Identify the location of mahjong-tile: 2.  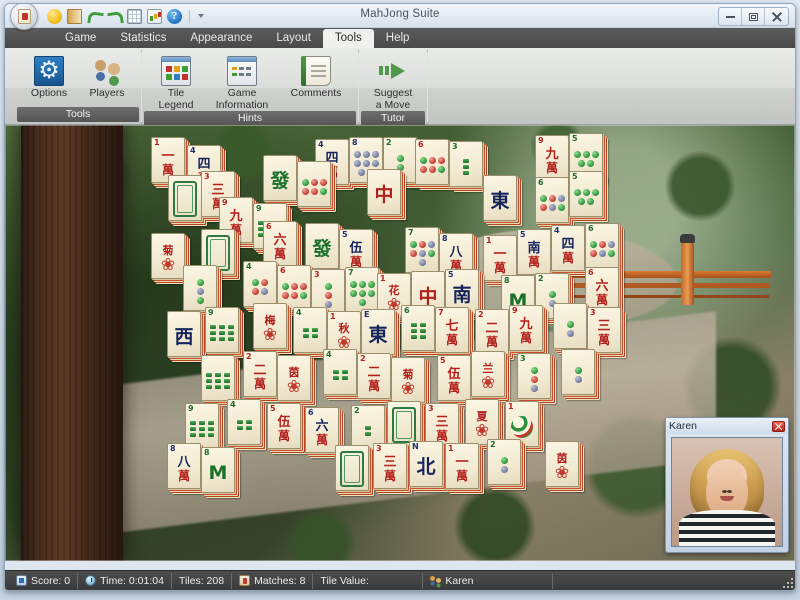
(504, 462).